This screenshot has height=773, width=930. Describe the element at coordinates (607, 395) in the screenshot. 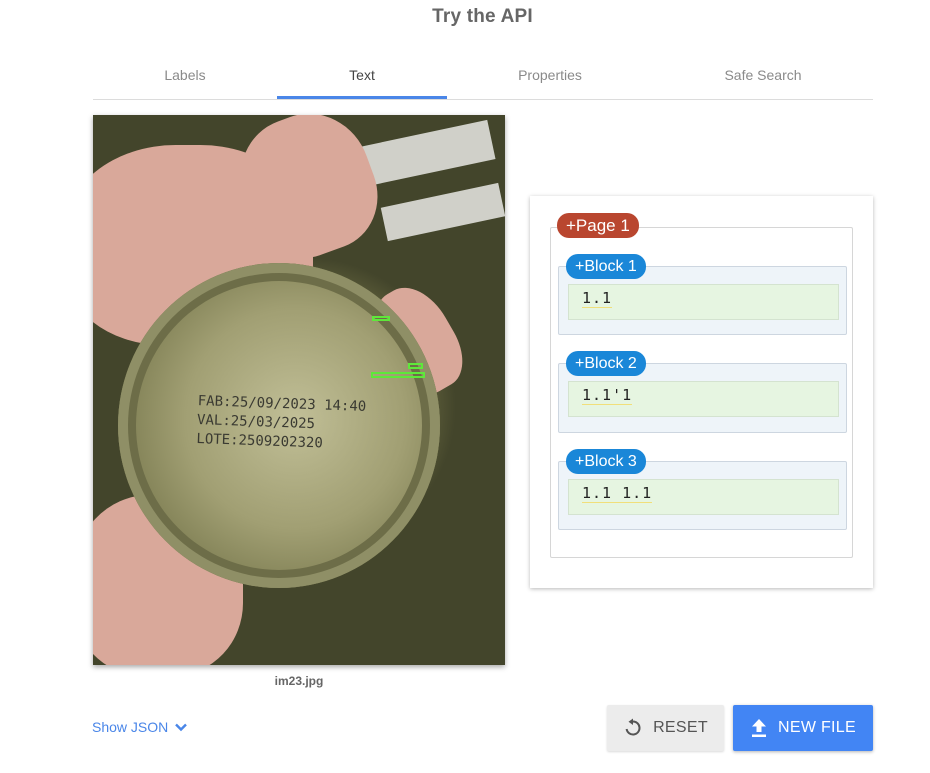

I see `word-text: 1.1'1` at that location.